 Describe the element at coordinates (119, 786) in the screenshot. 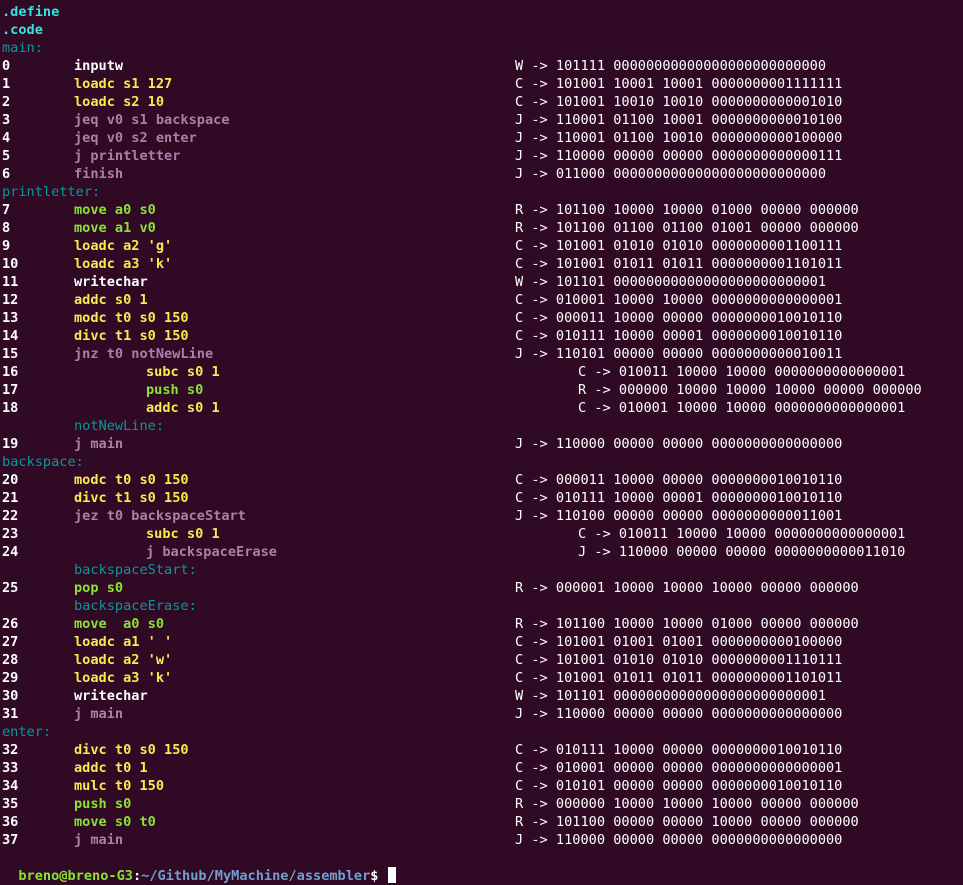

I see `instruction-text: mulc t0 150` at that location.